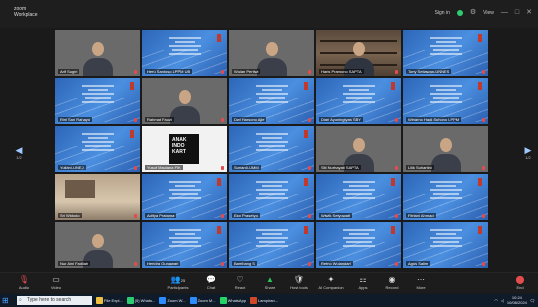 The image size is (538, 307). Describe the element at coordinates (529, 12) in the screenshot. I see `close-button: ✕` at that location.